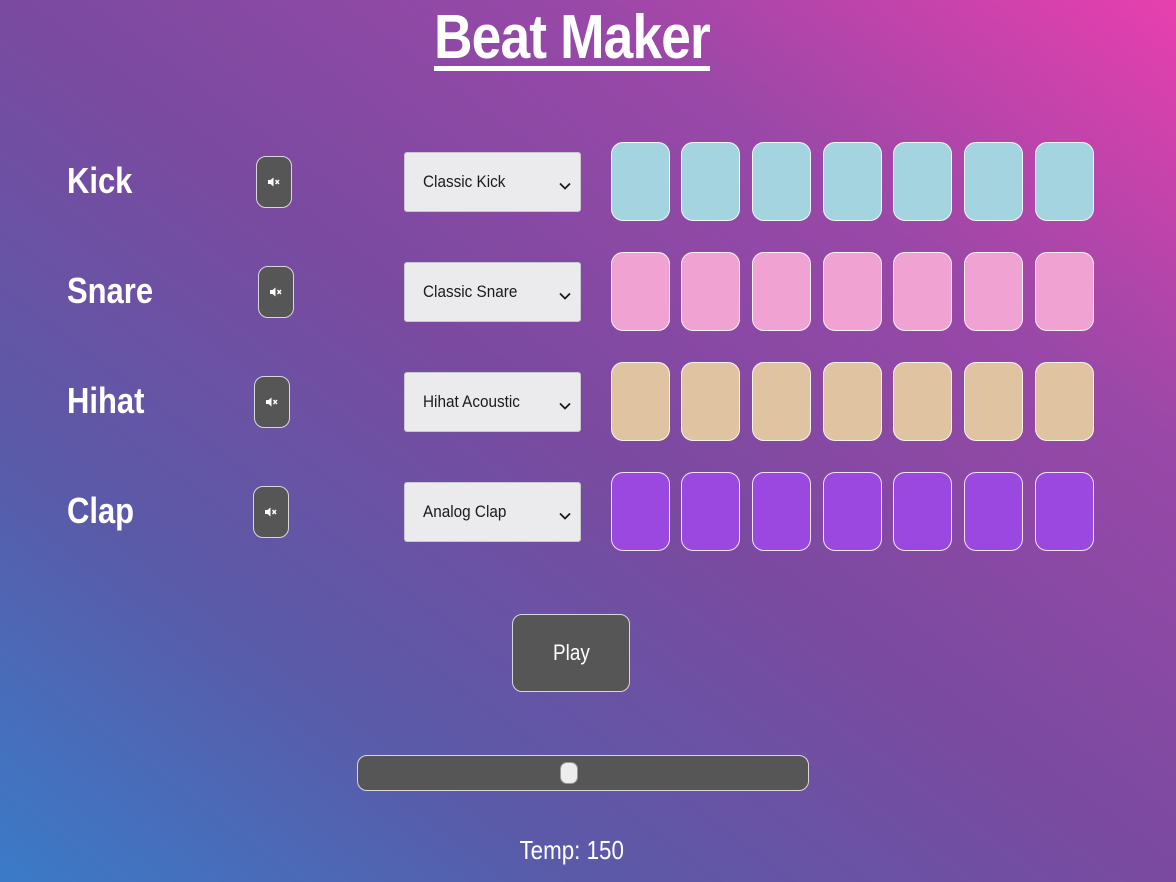 The width and height of the screenshot is (1176, 882). I want to click on tempo-slider-thumb, so click(568, 773).